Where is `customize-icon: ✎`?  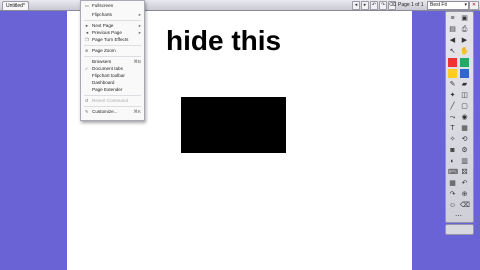 customize-icon: ✎ is located at coordinates (87, 111).